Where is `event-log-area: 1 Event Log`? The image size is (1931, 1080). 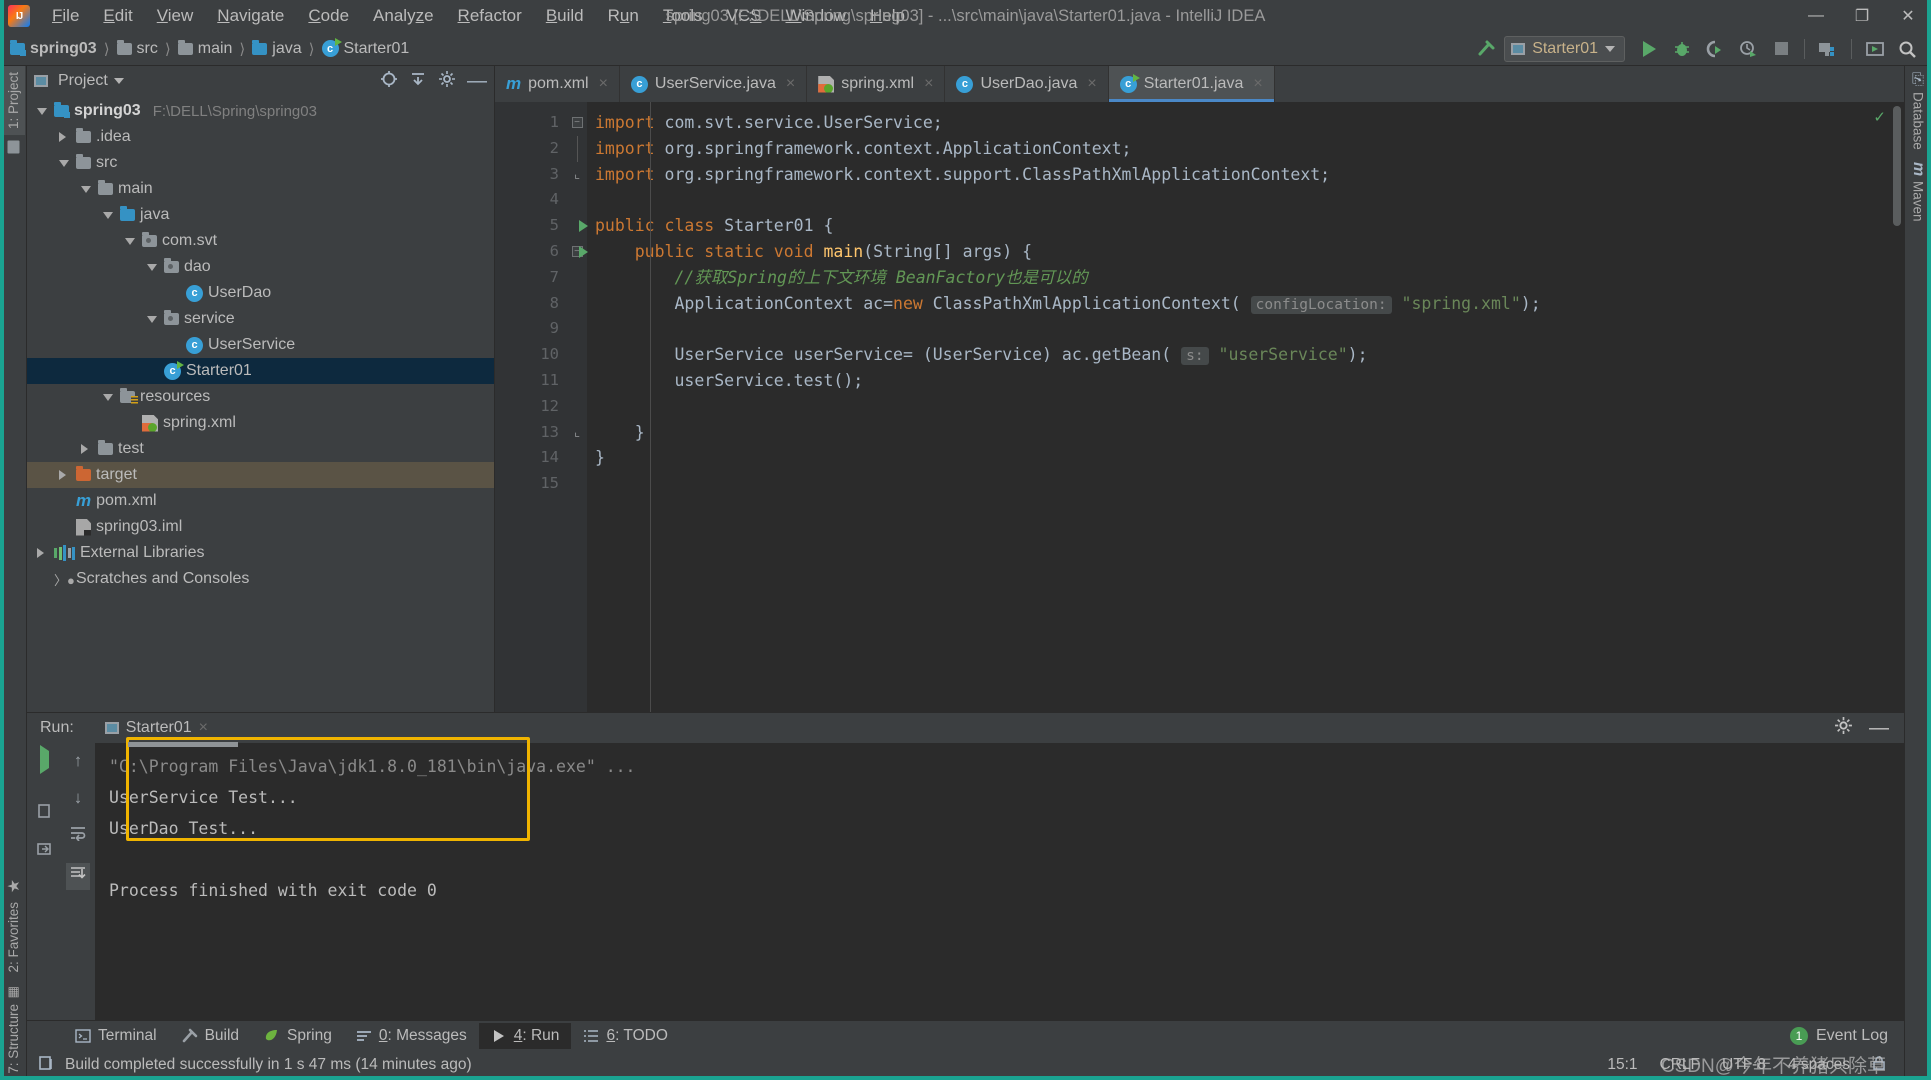
event-log-area: 1 Event Log is located at coordinates (1846, 1035).